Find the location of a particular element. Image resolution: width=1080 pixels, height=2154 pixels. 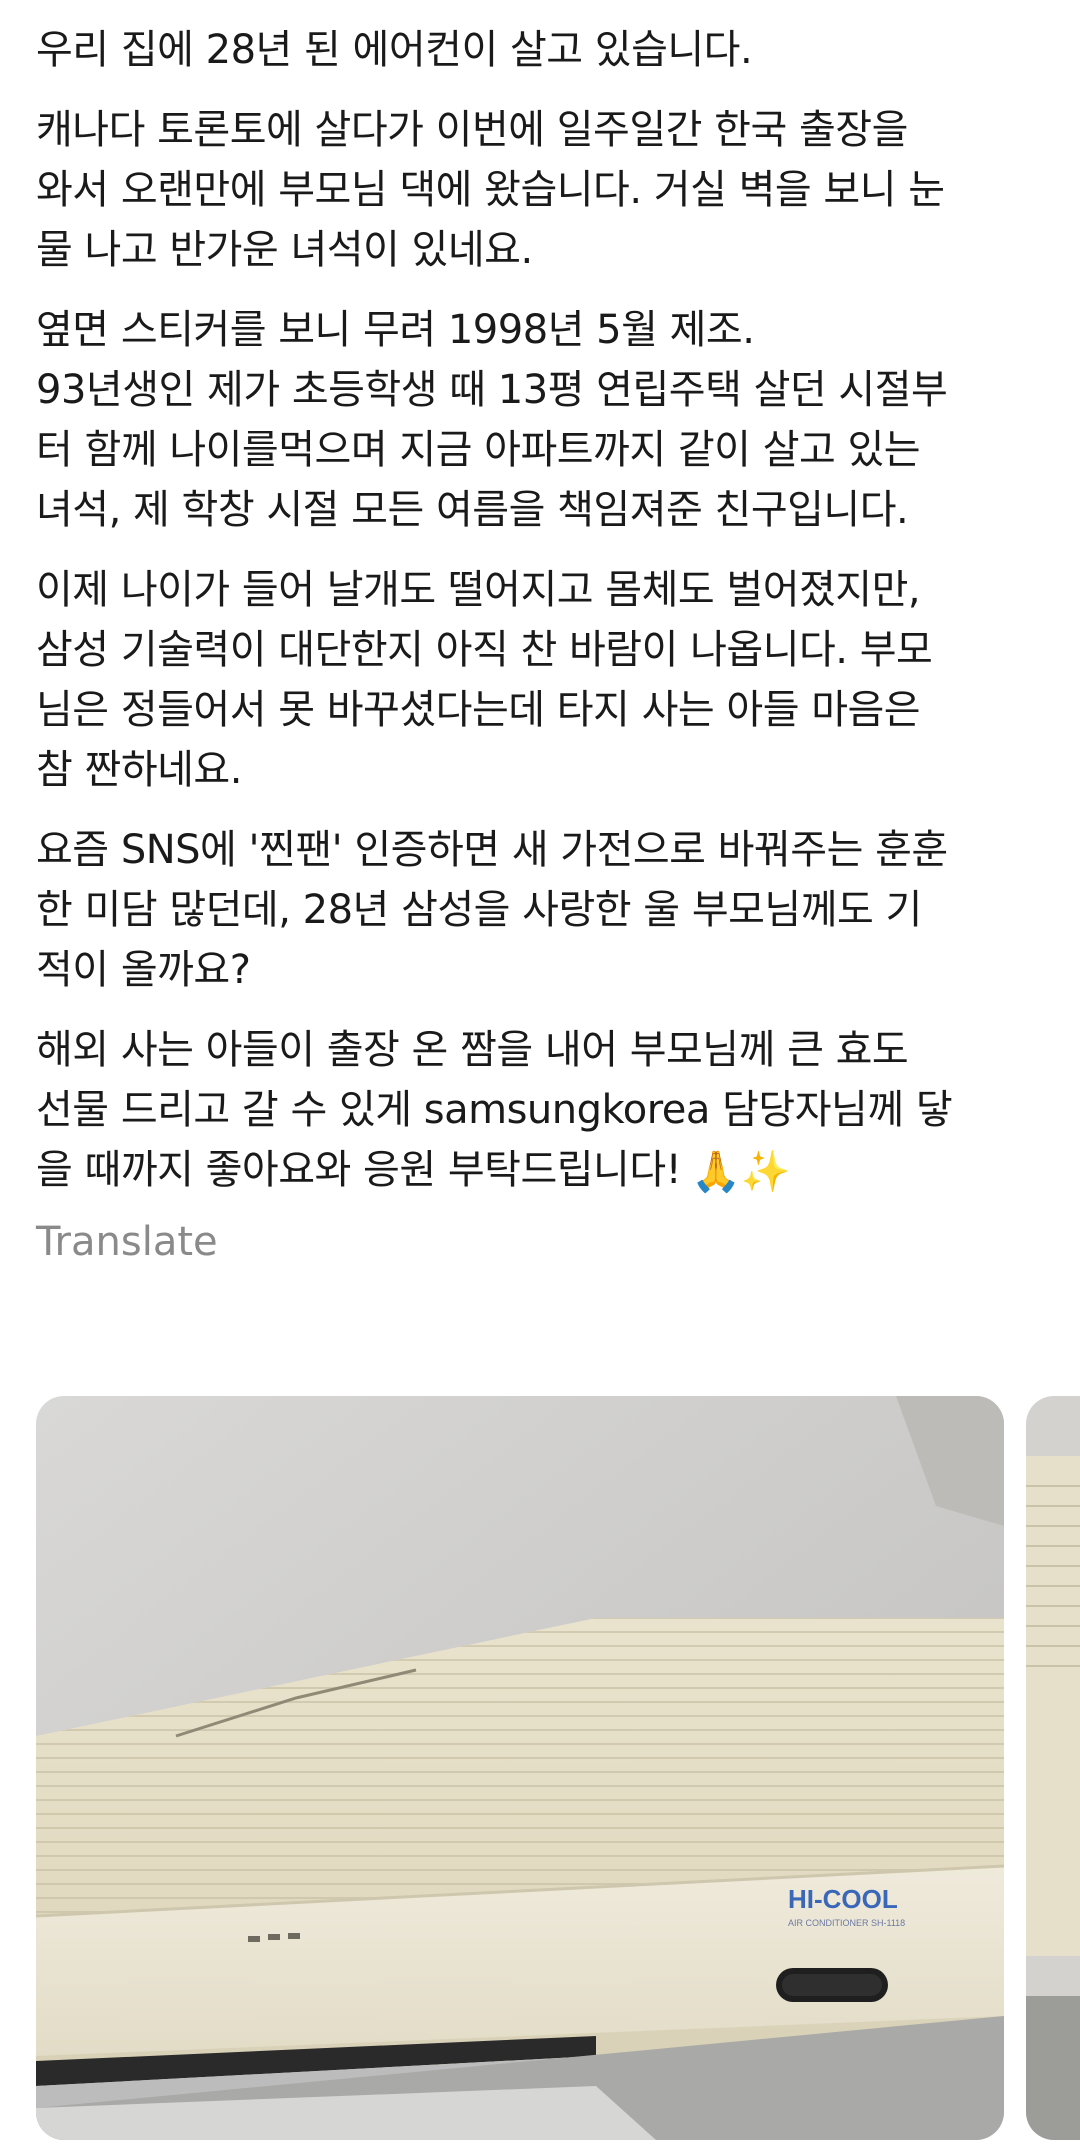

text-line-content: 을 때까지 좋아요와 응원 부탁드립니다! is located at coordinates (359, 1170).